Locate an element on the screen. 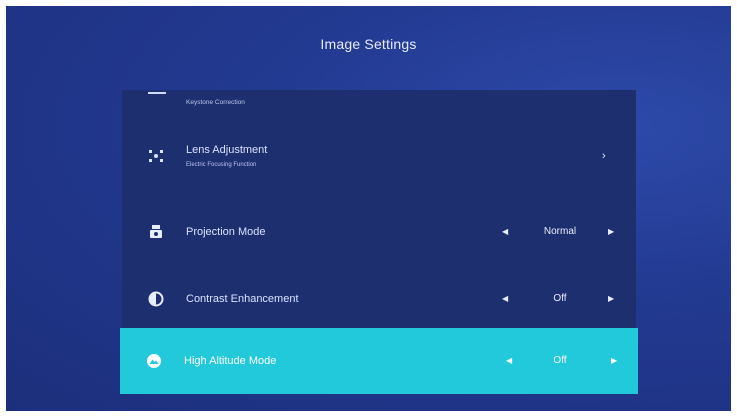  menu-item-label: High Altitude Mode is located at coordinates (230, 361).